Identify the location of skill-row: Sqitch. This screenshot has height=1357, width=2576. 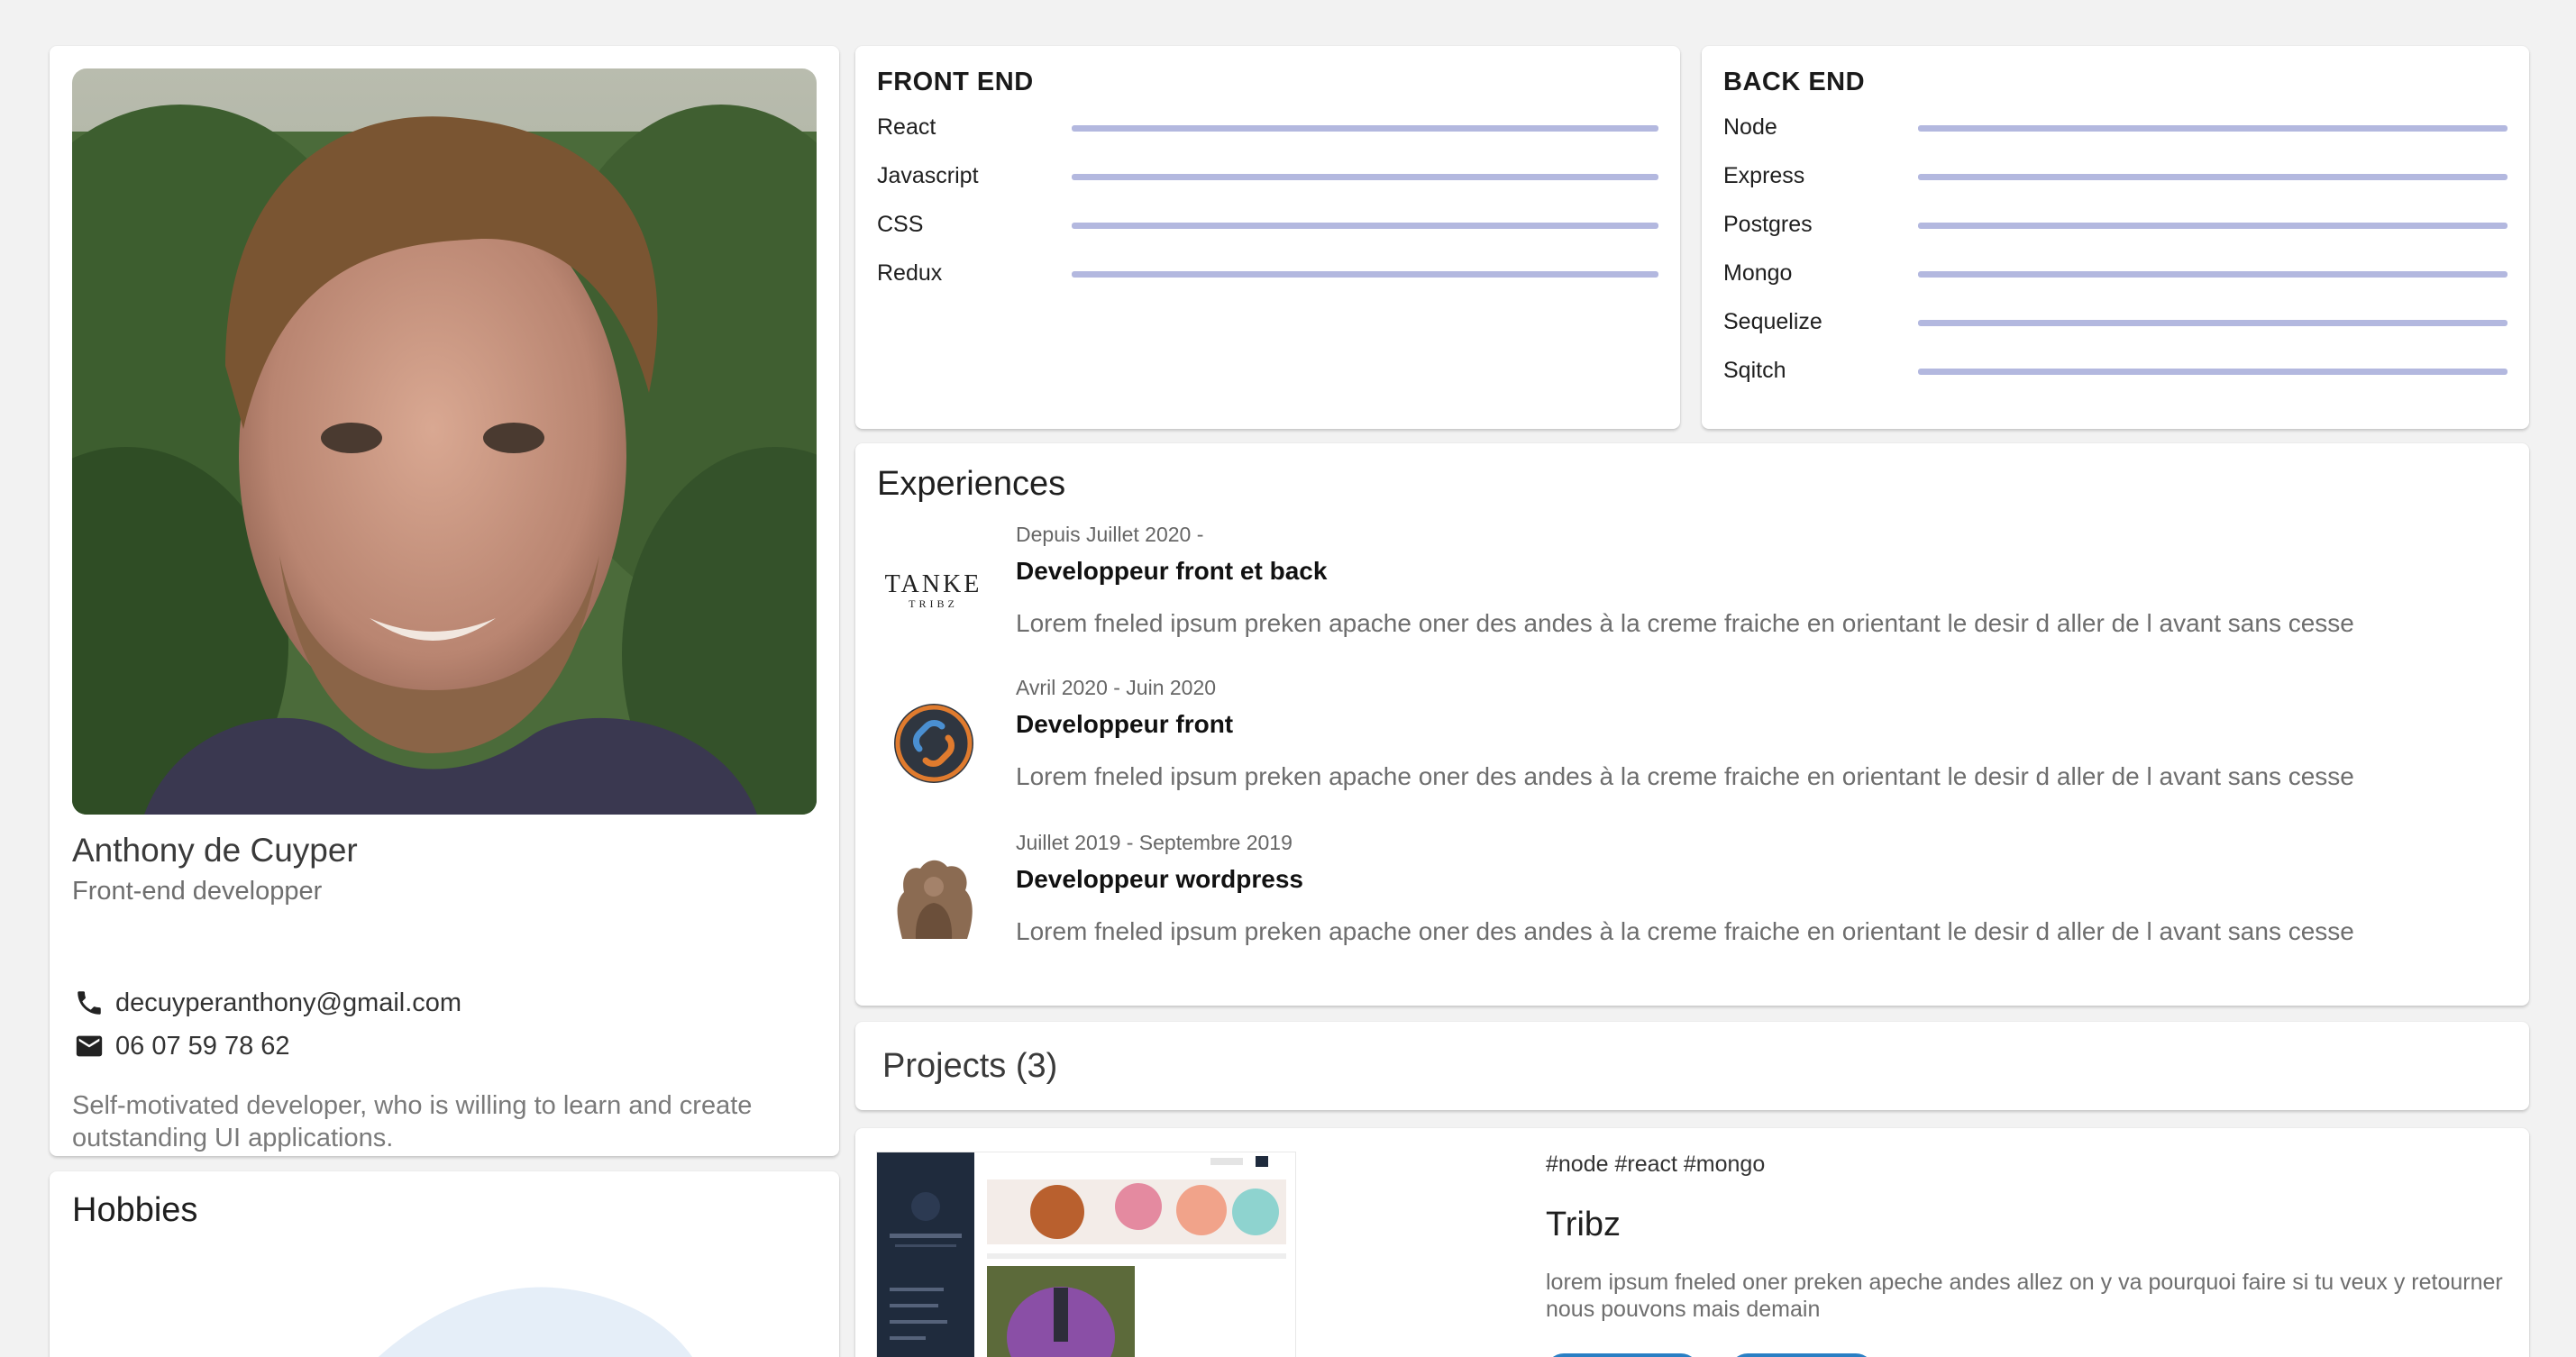
(2115, 382).